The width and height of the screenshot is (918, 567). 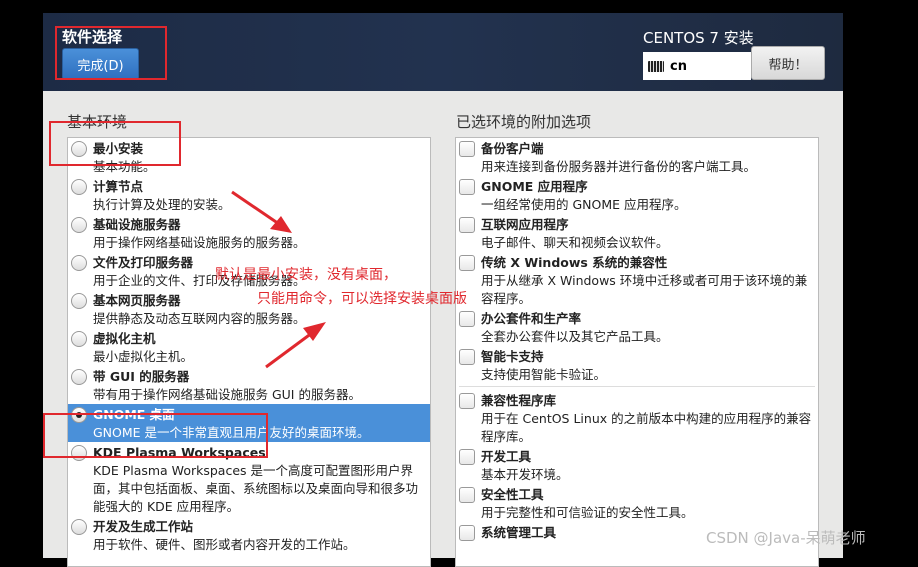 What do you see at coordinates (524, 122) in the screenshot?
I see `addons-heading: 已选环境的附加选项` at bounding box center [524, 122].